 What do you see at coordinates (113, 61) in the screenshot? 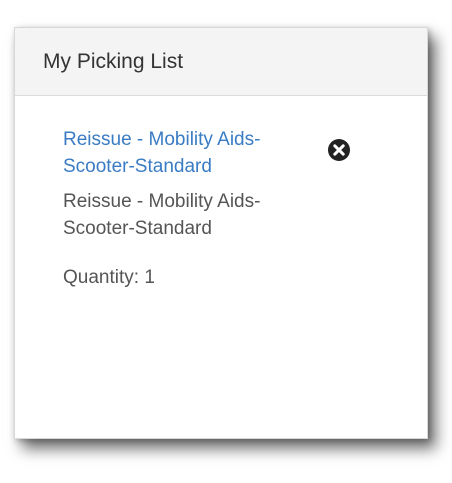
I see `panel-title: My Picking List` at bounding box center [113, 61].